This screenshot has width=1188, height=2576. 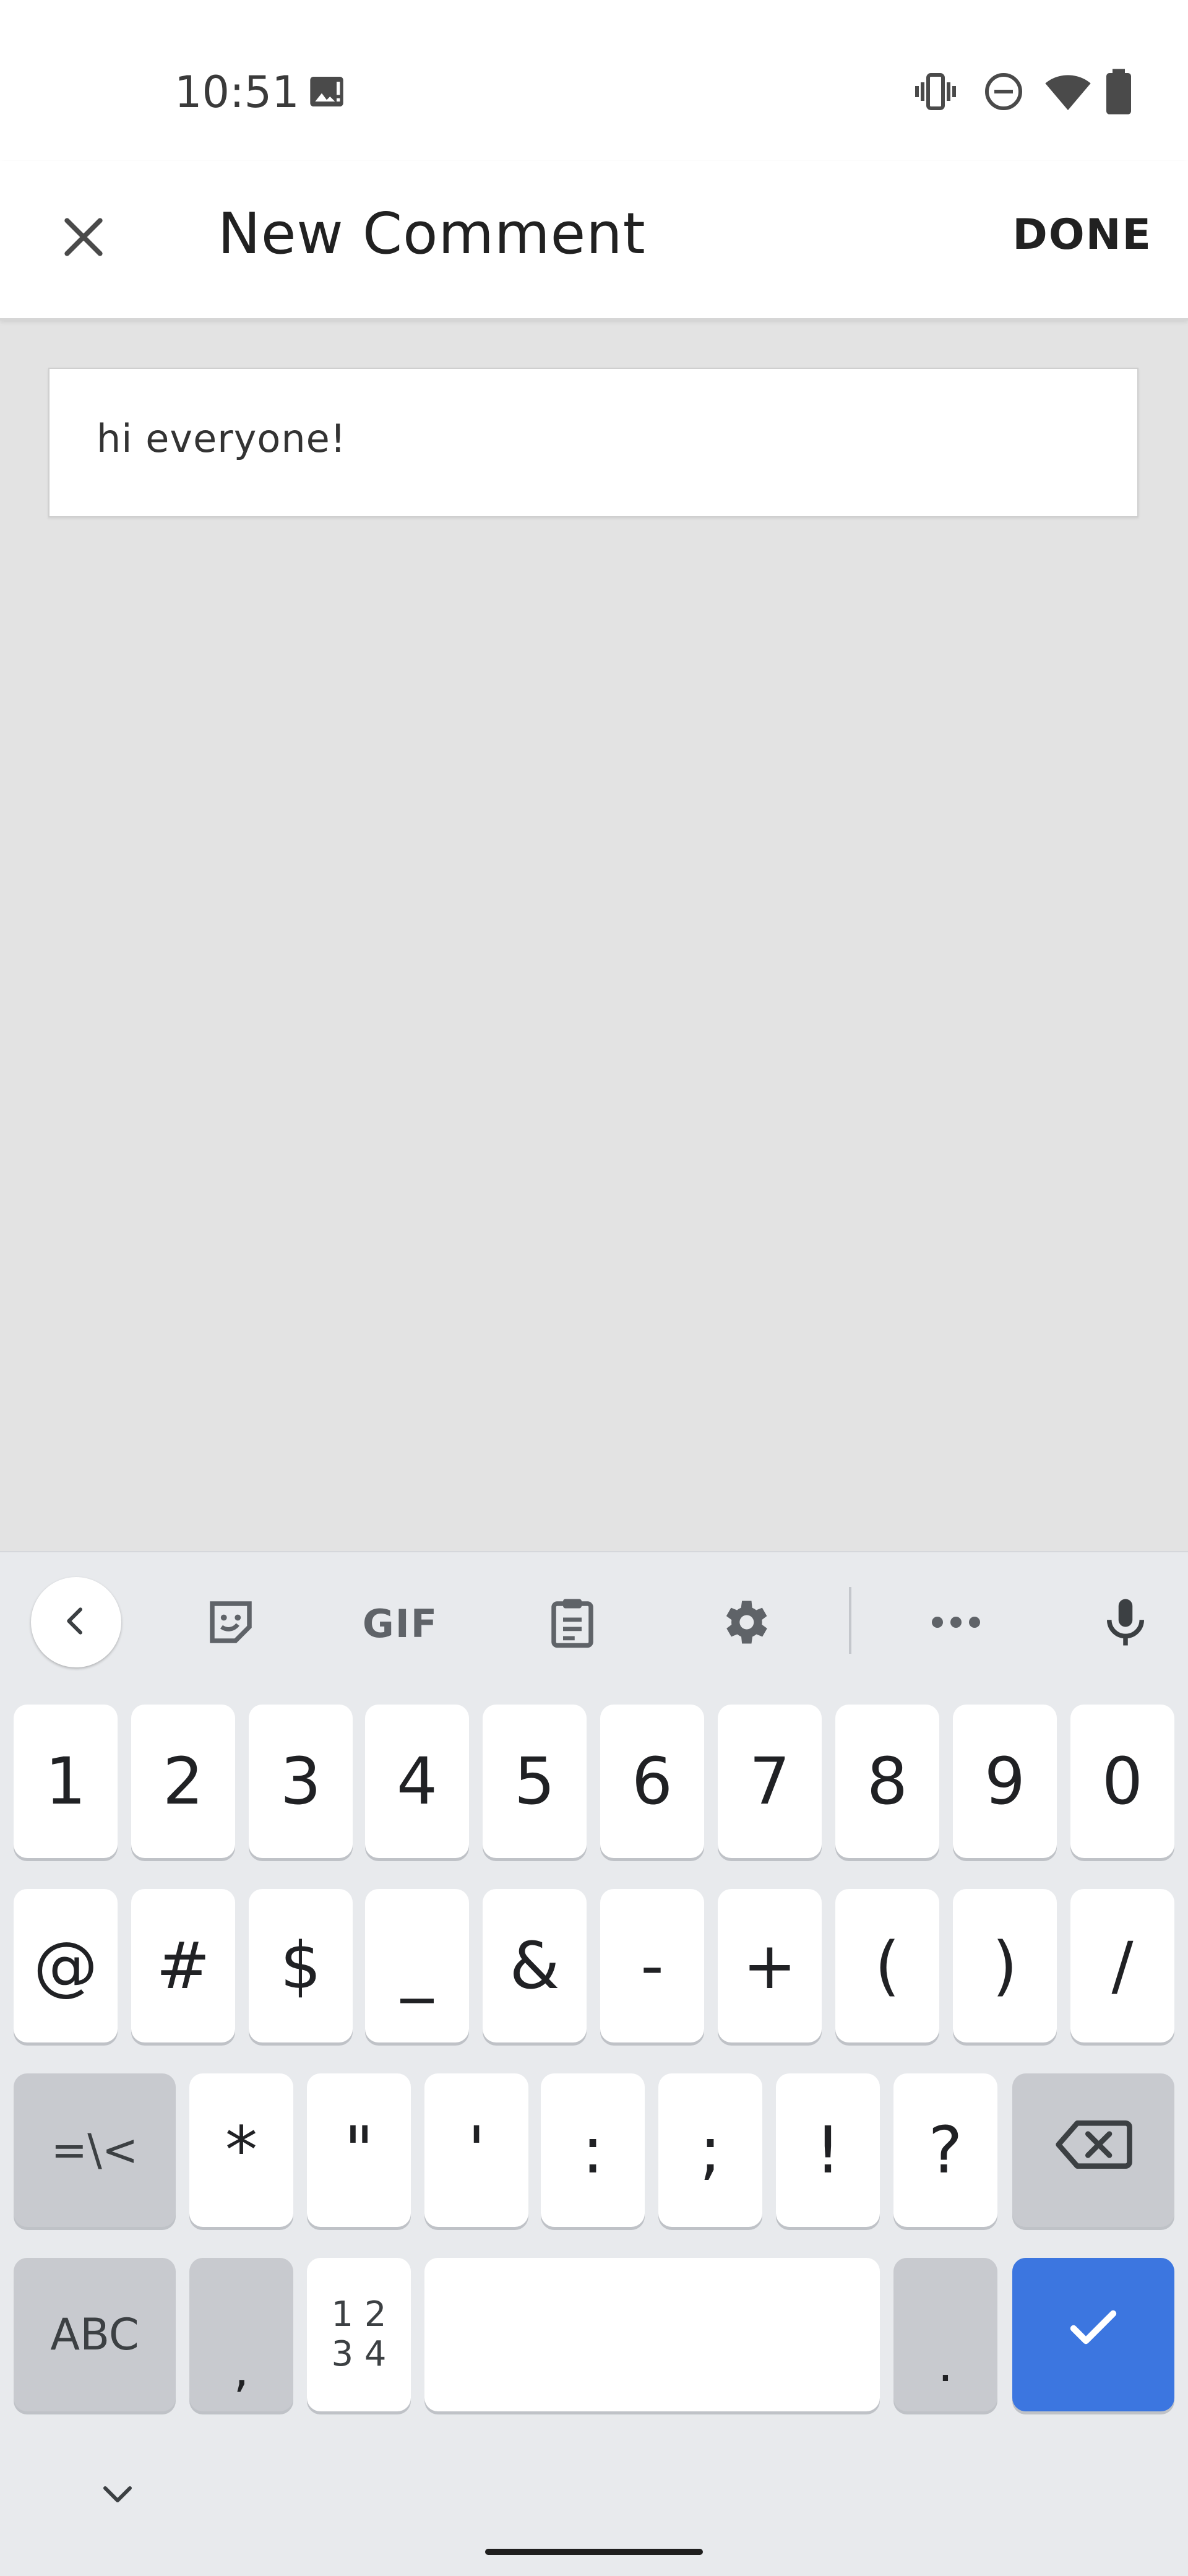 What do you see at coordinates (887, 1781) in the screenshot?
I see `key-8: 8` at bounding box center [887, 1781].